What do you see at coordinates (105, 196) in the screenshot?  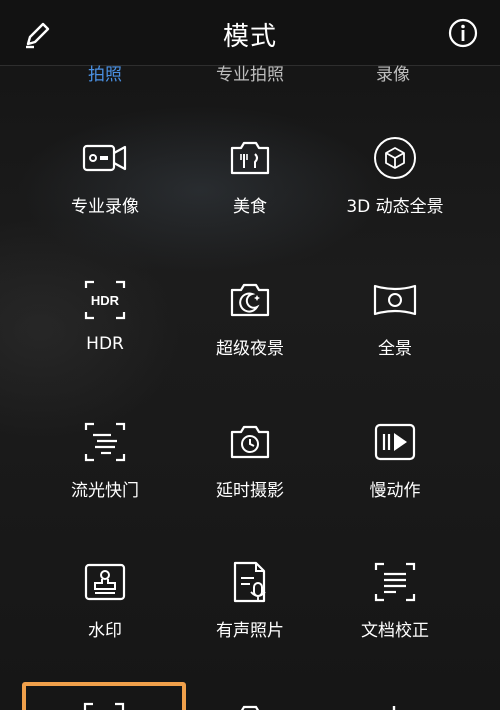 I see `mode-pro-video: 专业录像` at bounding box center [105, 196].